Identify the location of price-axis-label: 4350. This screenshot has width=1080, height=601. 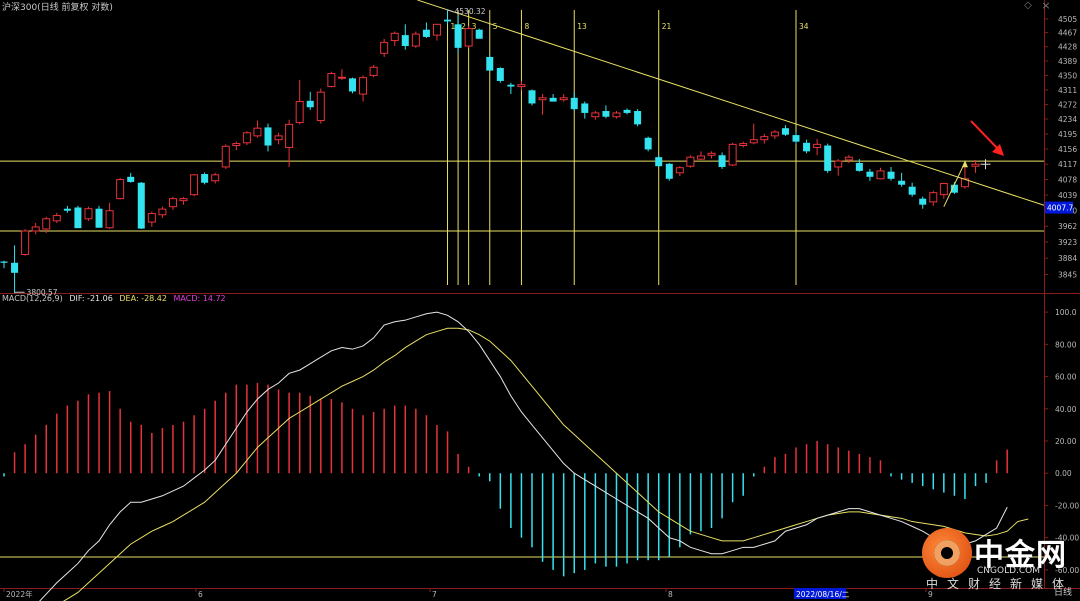
(1067, 75).